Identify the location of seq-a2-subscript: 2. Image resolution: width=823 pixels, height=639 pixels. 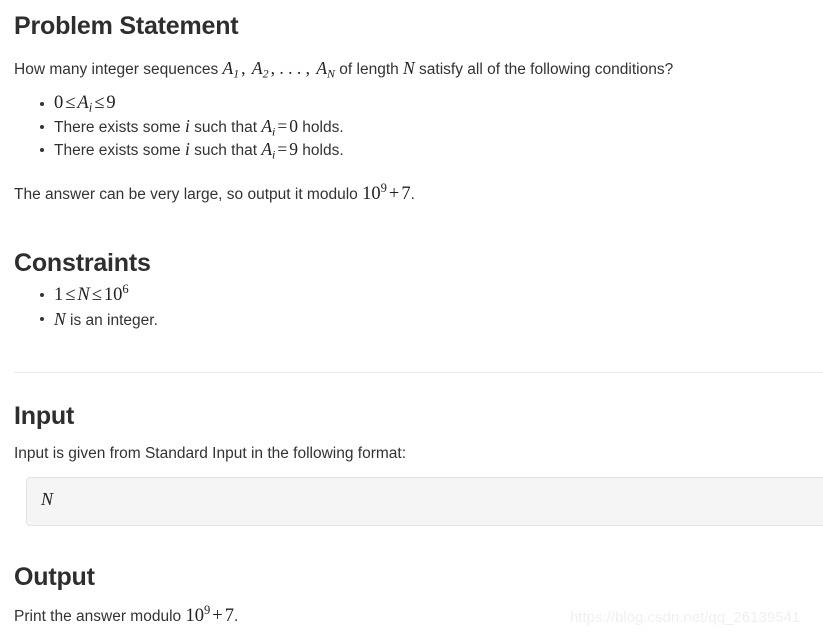
(265, 73).